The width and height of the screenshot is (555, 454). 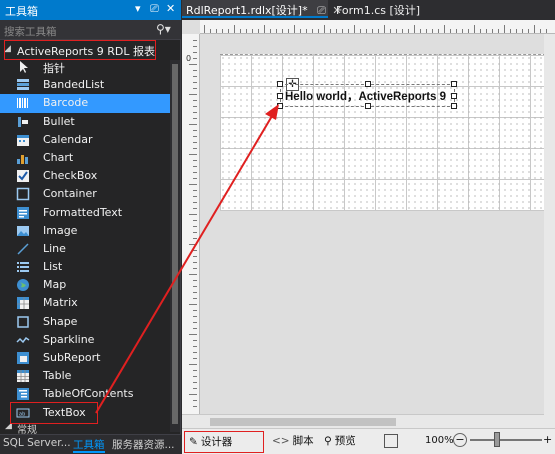 What do you see at coordinates (30, 31) in the screenshot?
I see `search-input: 搜索工具箱` at bounding box center [30, 31].